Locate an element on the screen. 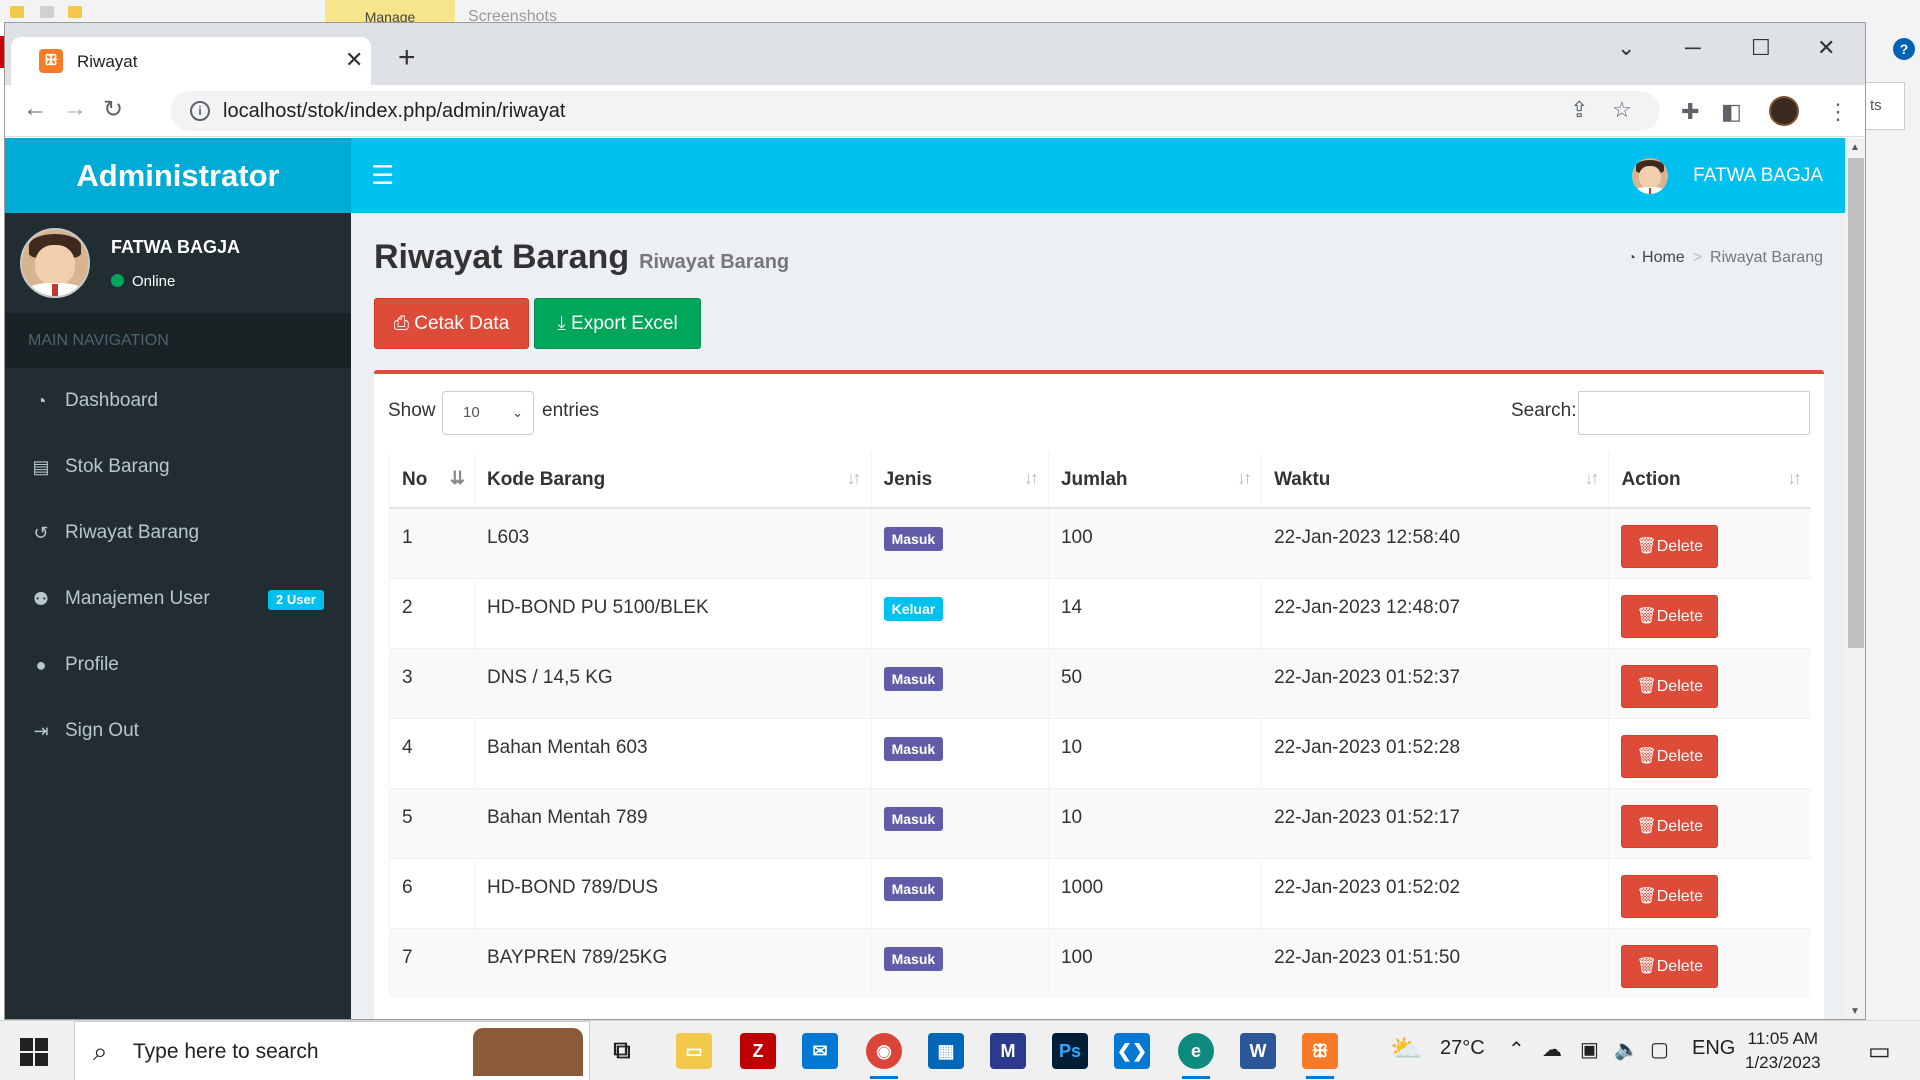 The height and width of the screenshot is (1080, 1920). chevron-up-icon: ⌃ is located at coordinates (1516, 1049).